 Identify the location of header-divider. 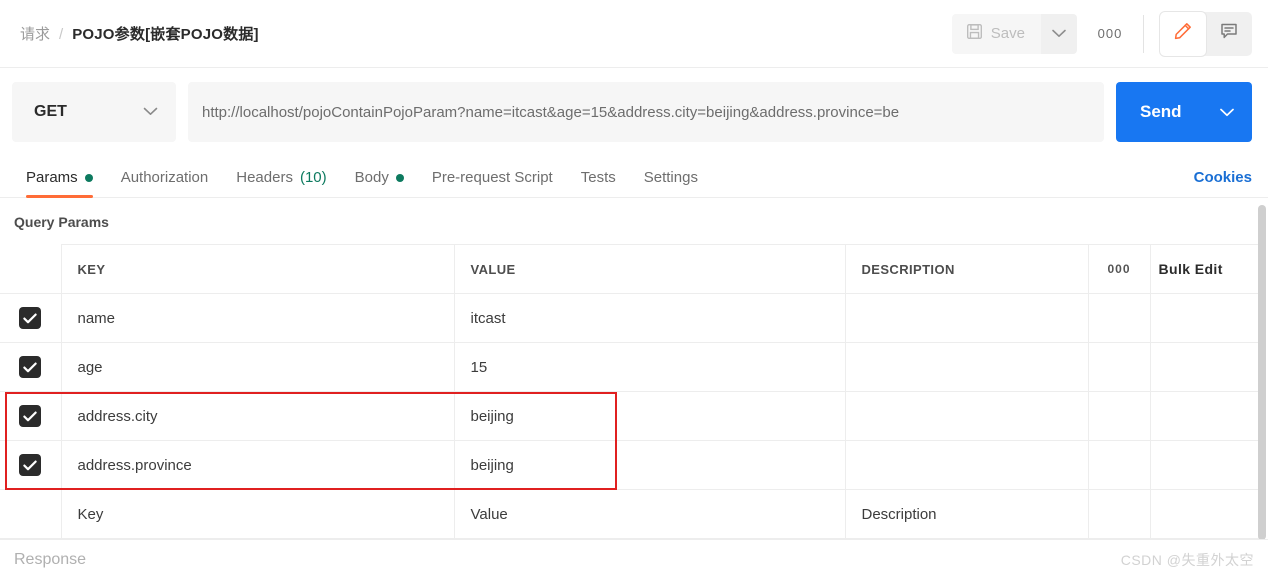
(1143, 33).